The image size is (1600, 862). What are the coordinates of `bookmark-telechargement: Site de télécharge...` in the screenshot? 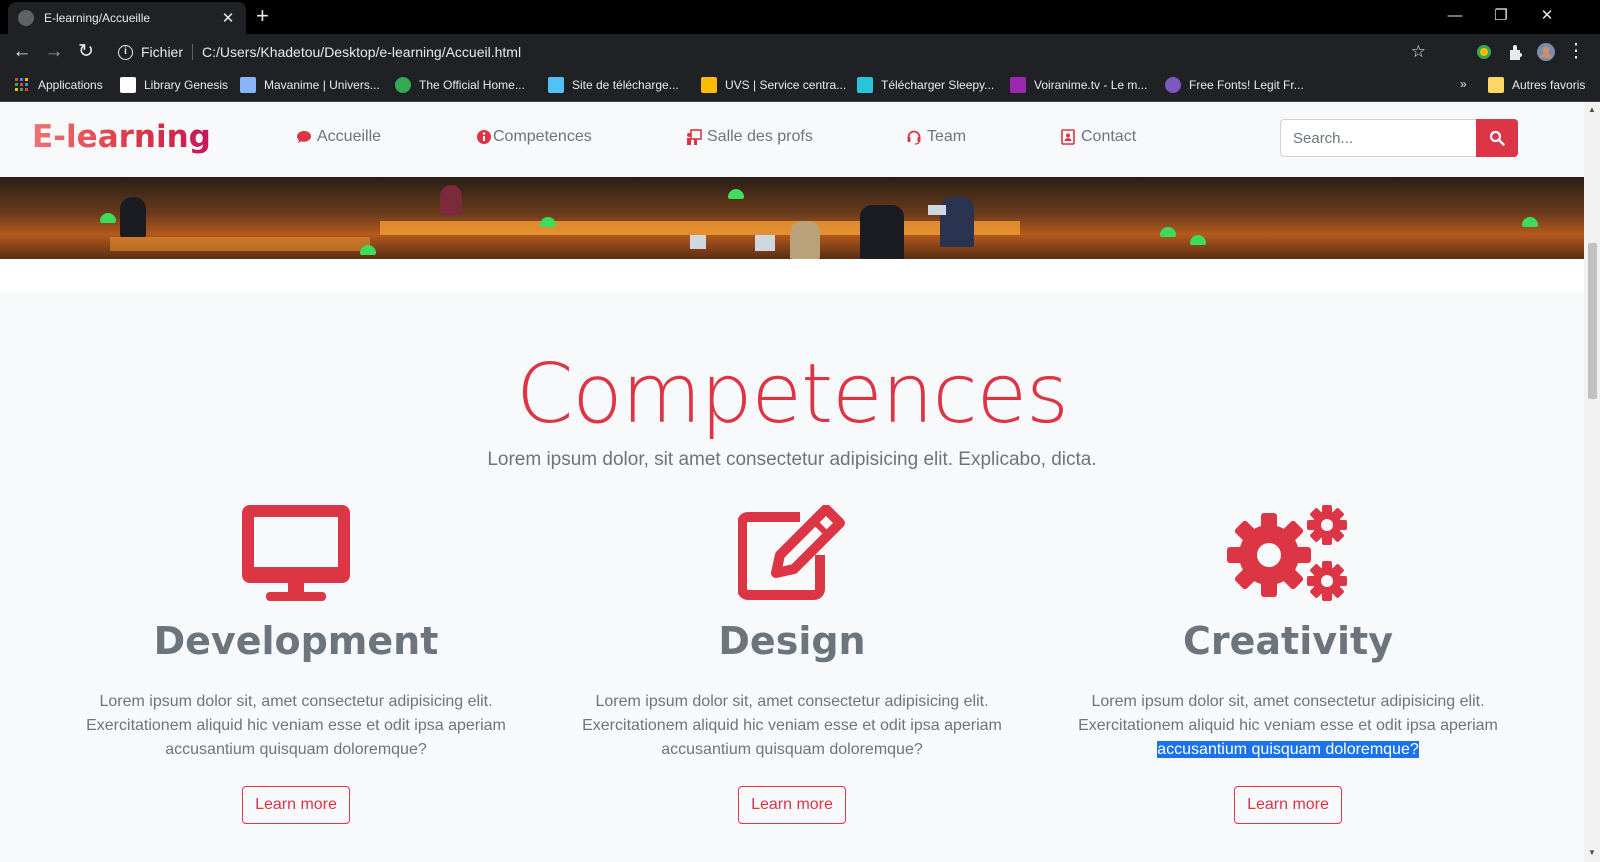 It's located at (613, 85).